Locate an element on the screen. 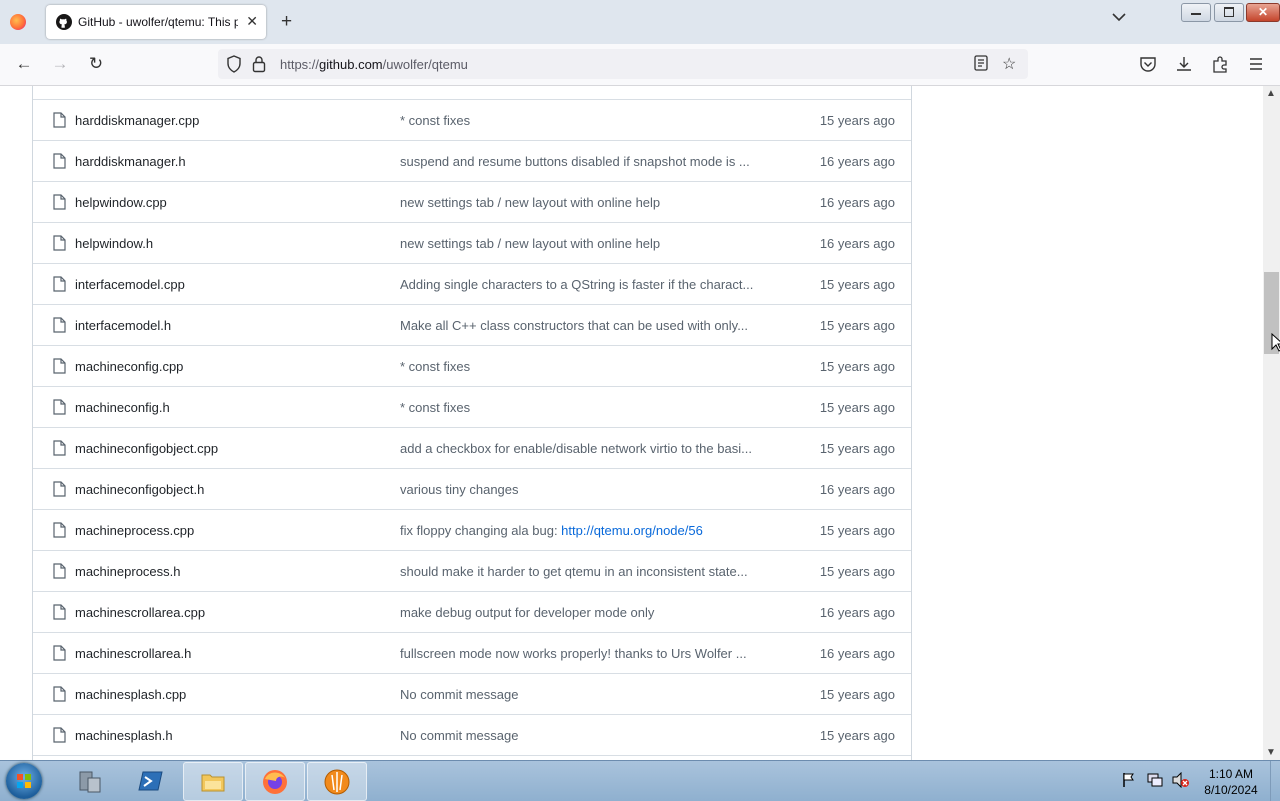 The height and width of the screenshot is (801, 1280). close-window-button: ✕ is located at coordinates (1263, 12).